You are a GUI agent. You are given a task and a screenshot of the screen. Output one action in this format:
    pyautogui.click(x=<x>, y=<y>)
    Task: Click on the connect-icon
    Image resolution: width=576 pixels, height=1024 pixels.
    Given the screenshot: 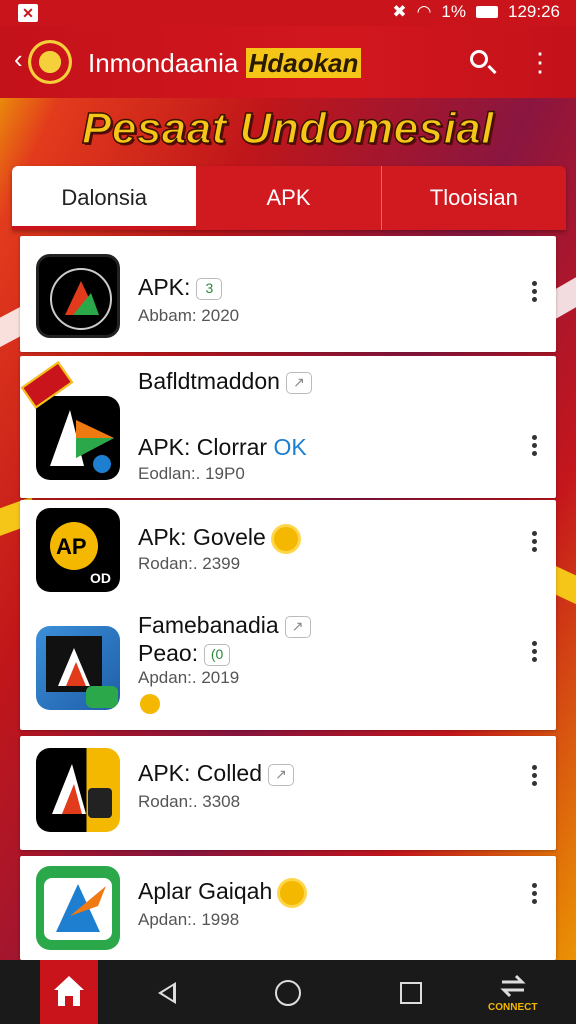 What is the action you would take?
    pyautogui.click(x=513, y=986)
    